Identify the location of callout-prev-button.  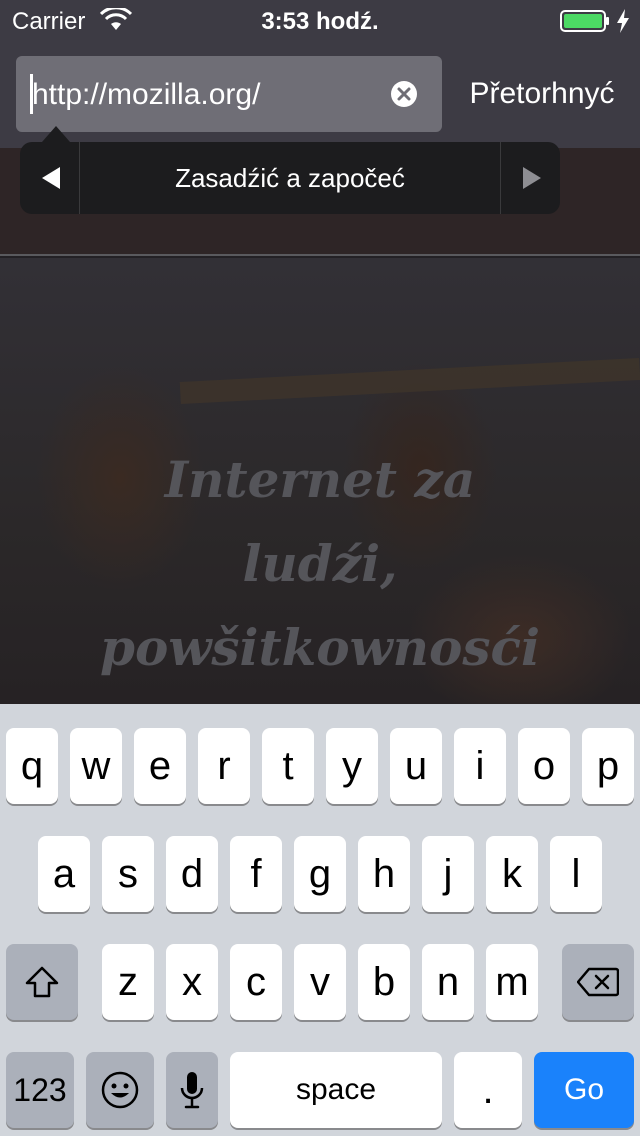
(50, 178).